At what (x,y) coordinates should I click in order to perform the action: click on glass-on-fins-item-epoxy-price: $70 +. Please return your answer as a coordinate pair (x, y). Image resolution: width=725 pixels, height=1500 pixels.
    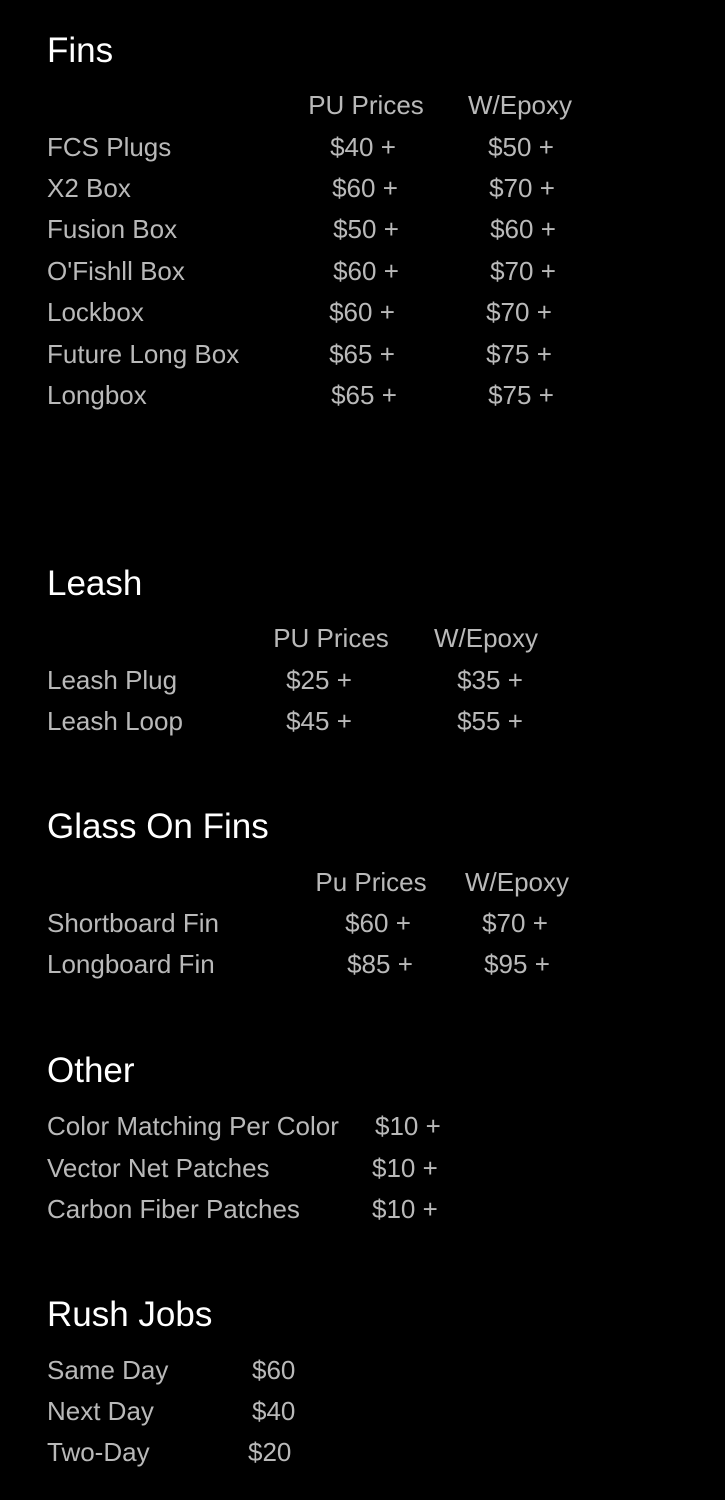
    Looking at the image, I should click on (515, 923).